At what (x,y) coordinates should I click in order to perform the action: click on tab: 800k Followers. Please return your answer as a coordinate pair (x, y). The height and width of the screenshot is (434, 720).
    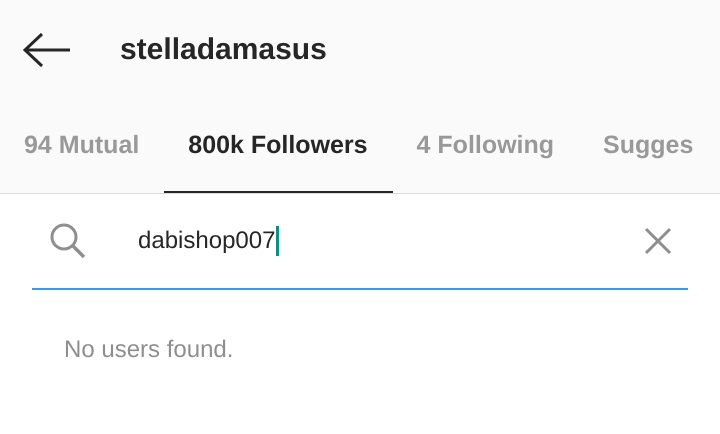
    Looking at the image, I should click on (278, 146).